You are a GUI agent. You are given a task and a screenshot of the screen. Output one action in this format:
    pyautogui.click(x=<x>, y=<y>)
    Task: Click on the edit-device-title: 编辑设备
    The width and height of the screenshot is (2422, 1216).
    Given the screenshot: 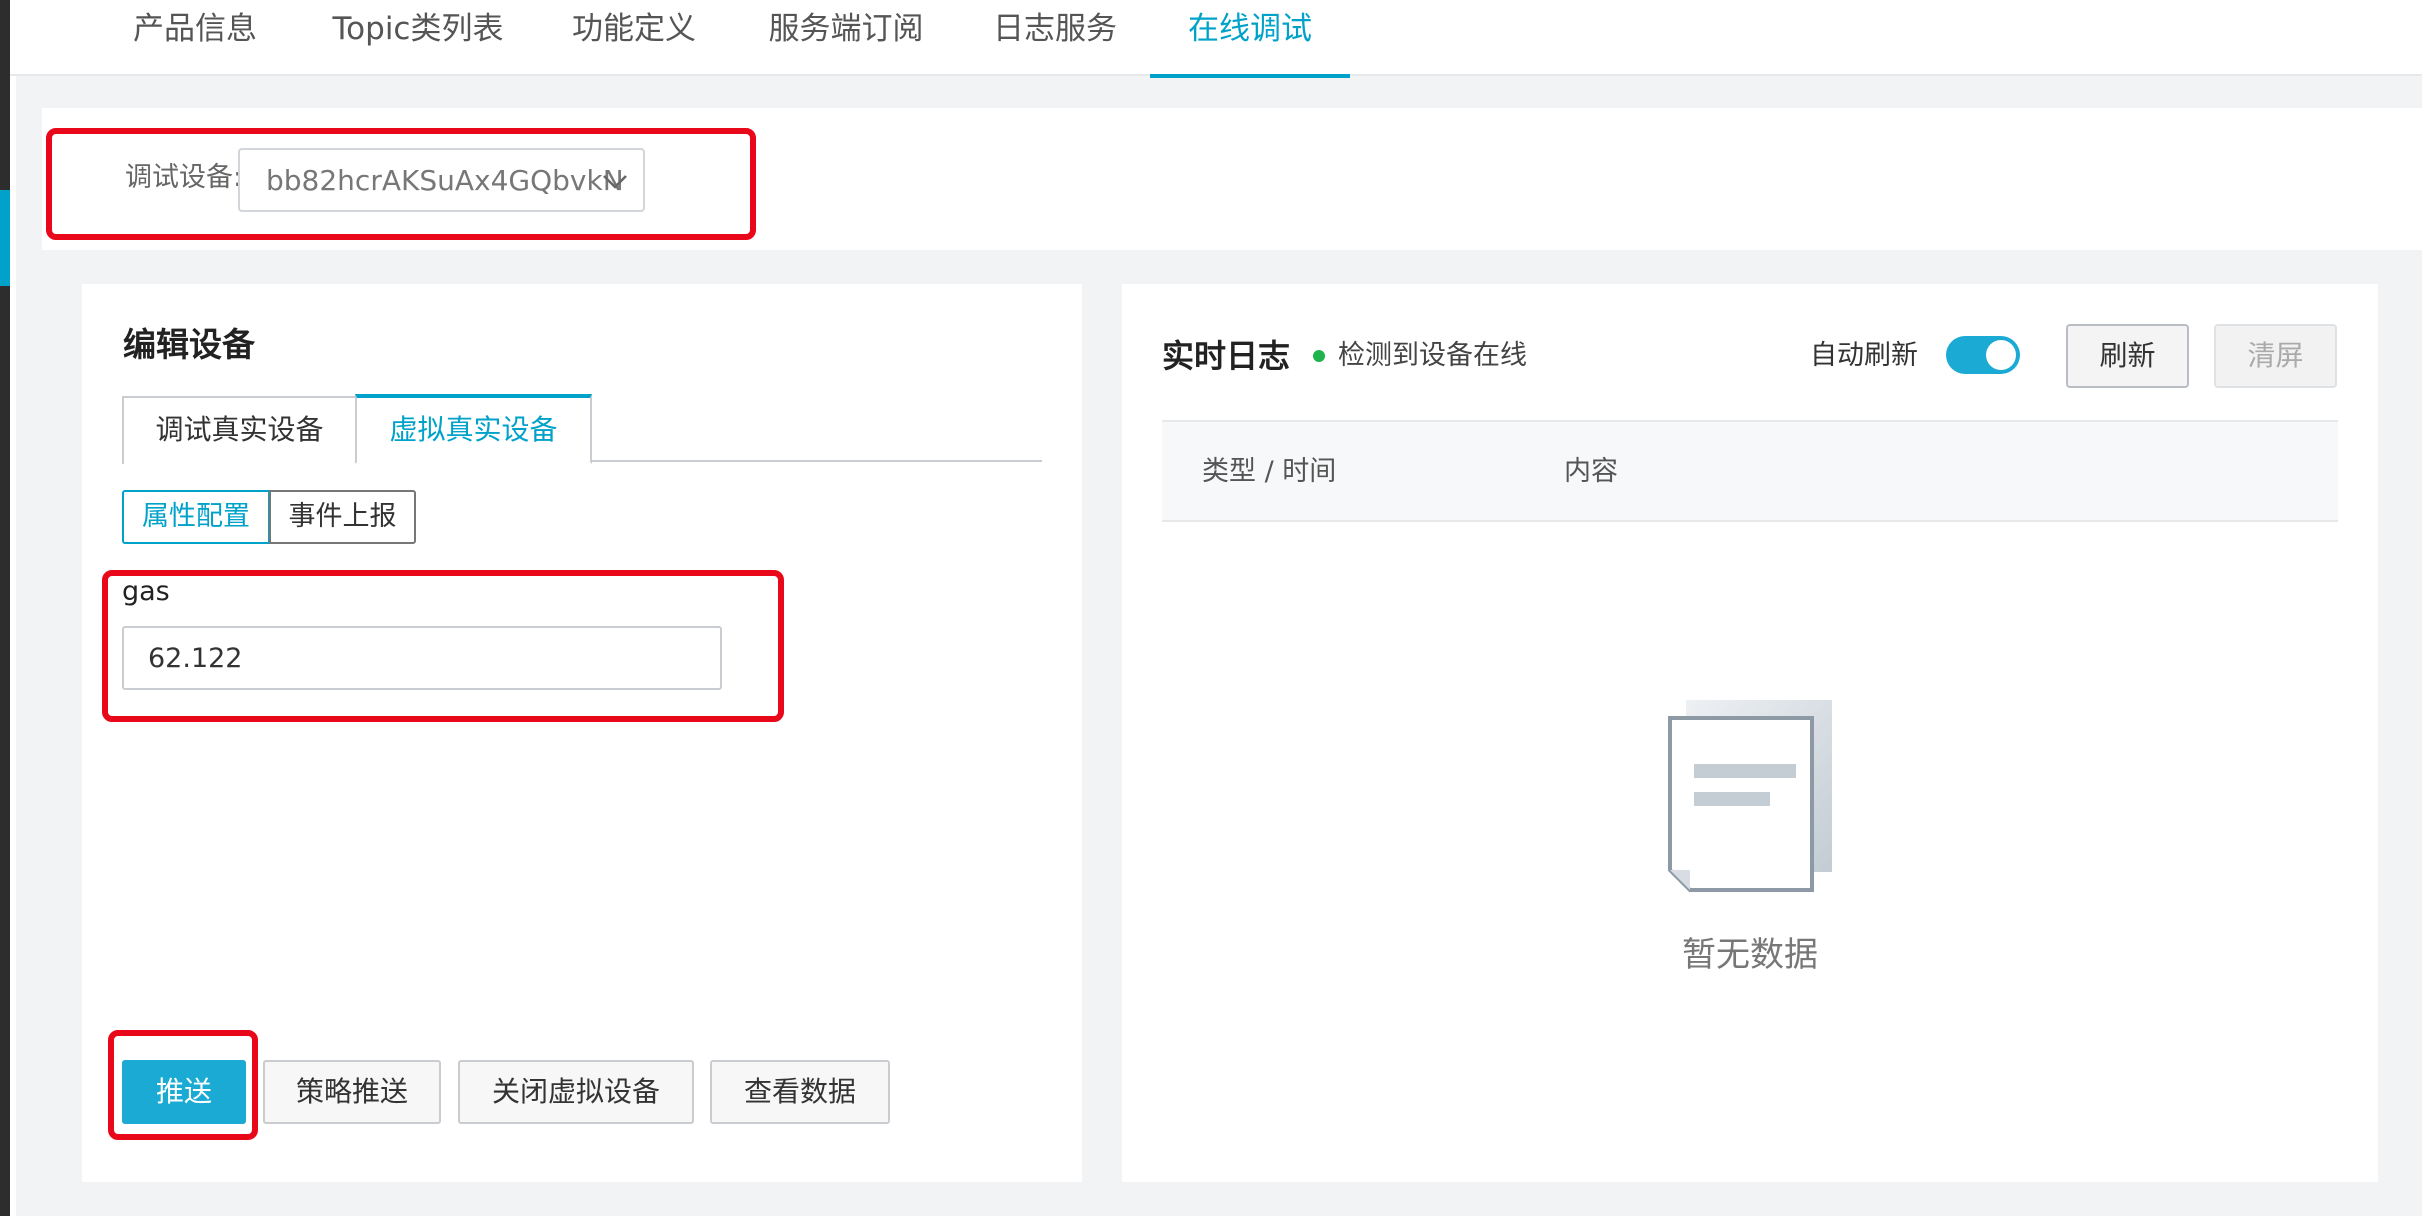 What is the action you would take?
    pyautogui.click(x=189, y=344)
    